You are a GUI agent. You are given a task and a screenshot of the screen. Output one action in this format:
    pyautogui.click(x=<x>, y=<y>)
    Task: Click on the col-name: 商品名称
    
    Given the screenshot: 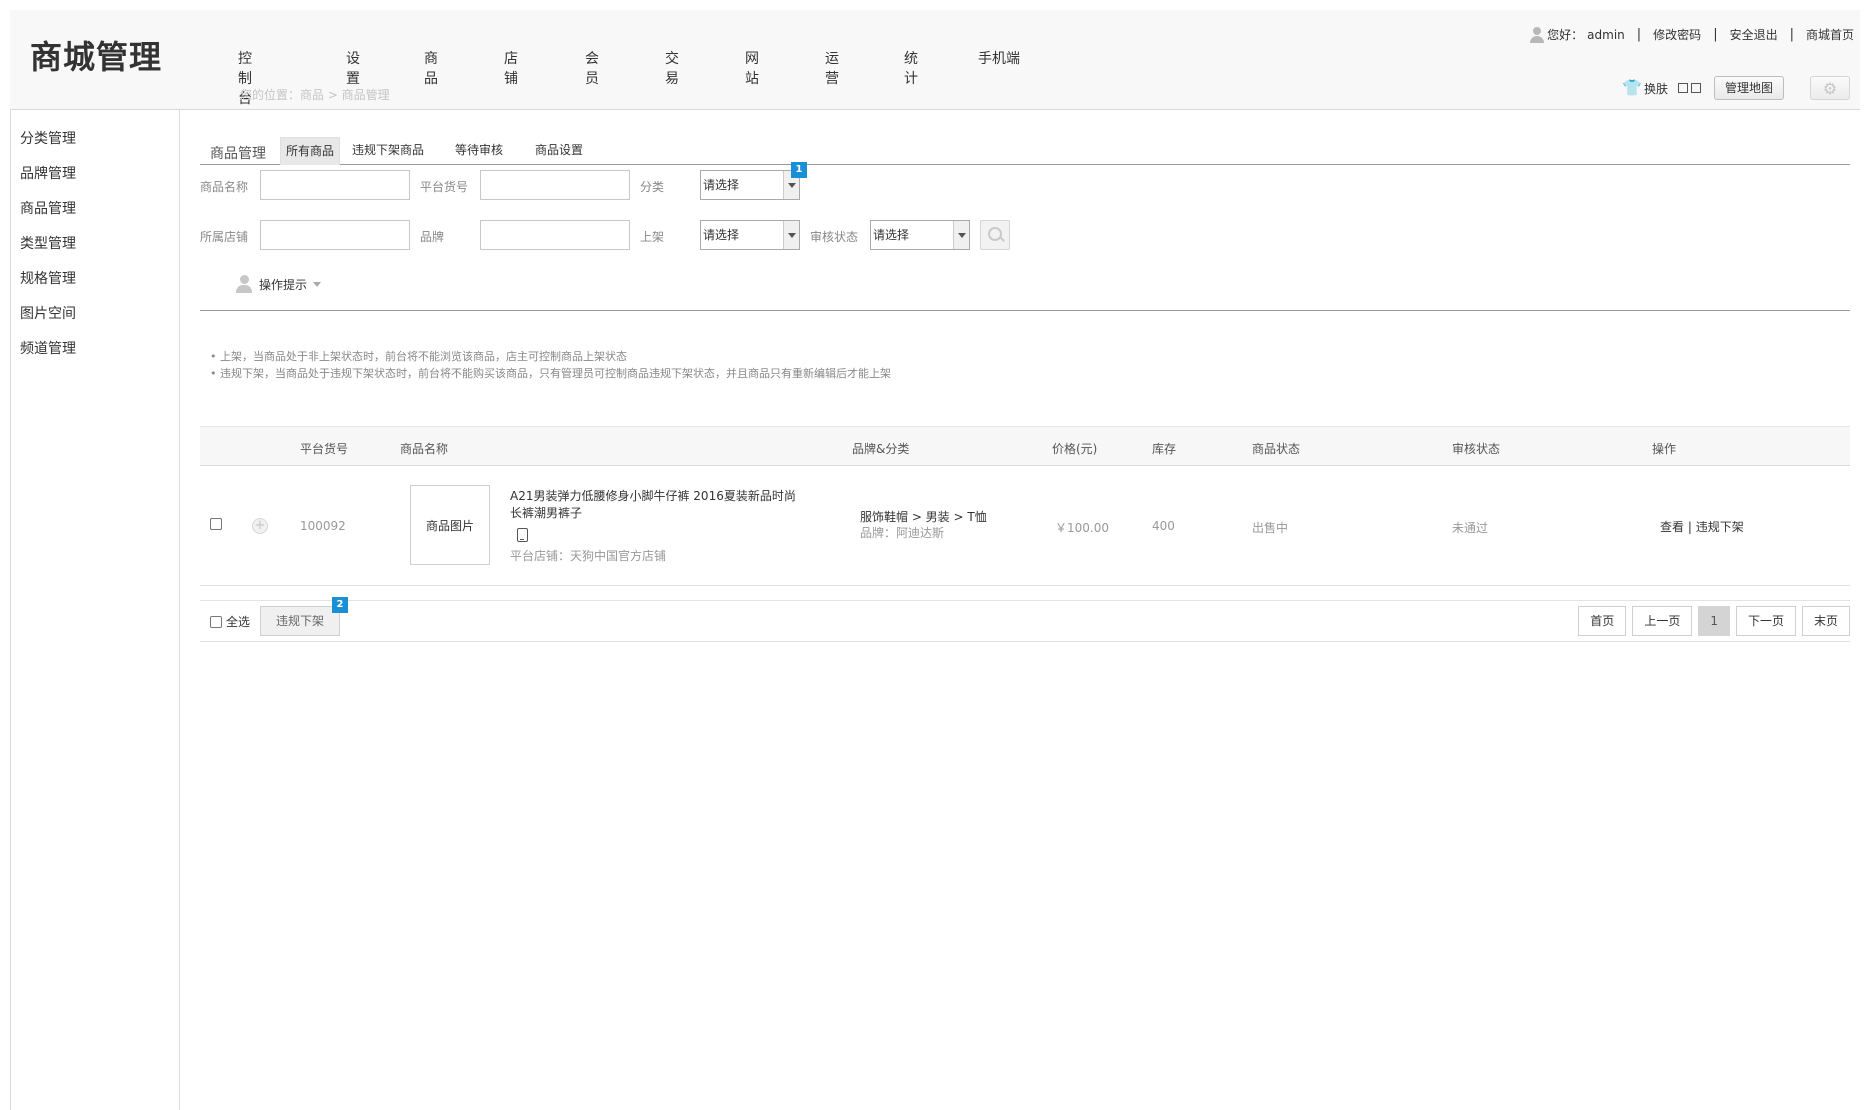 What is the action you would take?
    pyautogui.click(x=424, y=449)
    